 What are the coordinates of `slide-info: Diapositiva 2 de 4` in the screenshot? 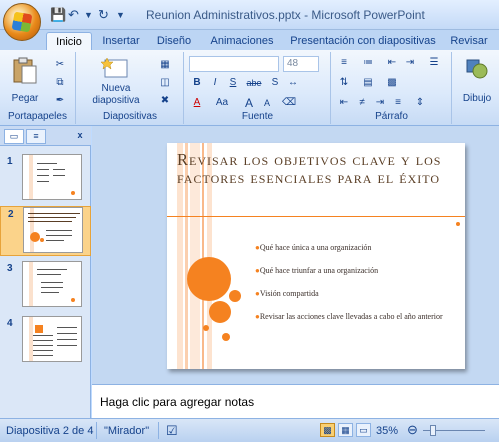 It's located at (50, 431).